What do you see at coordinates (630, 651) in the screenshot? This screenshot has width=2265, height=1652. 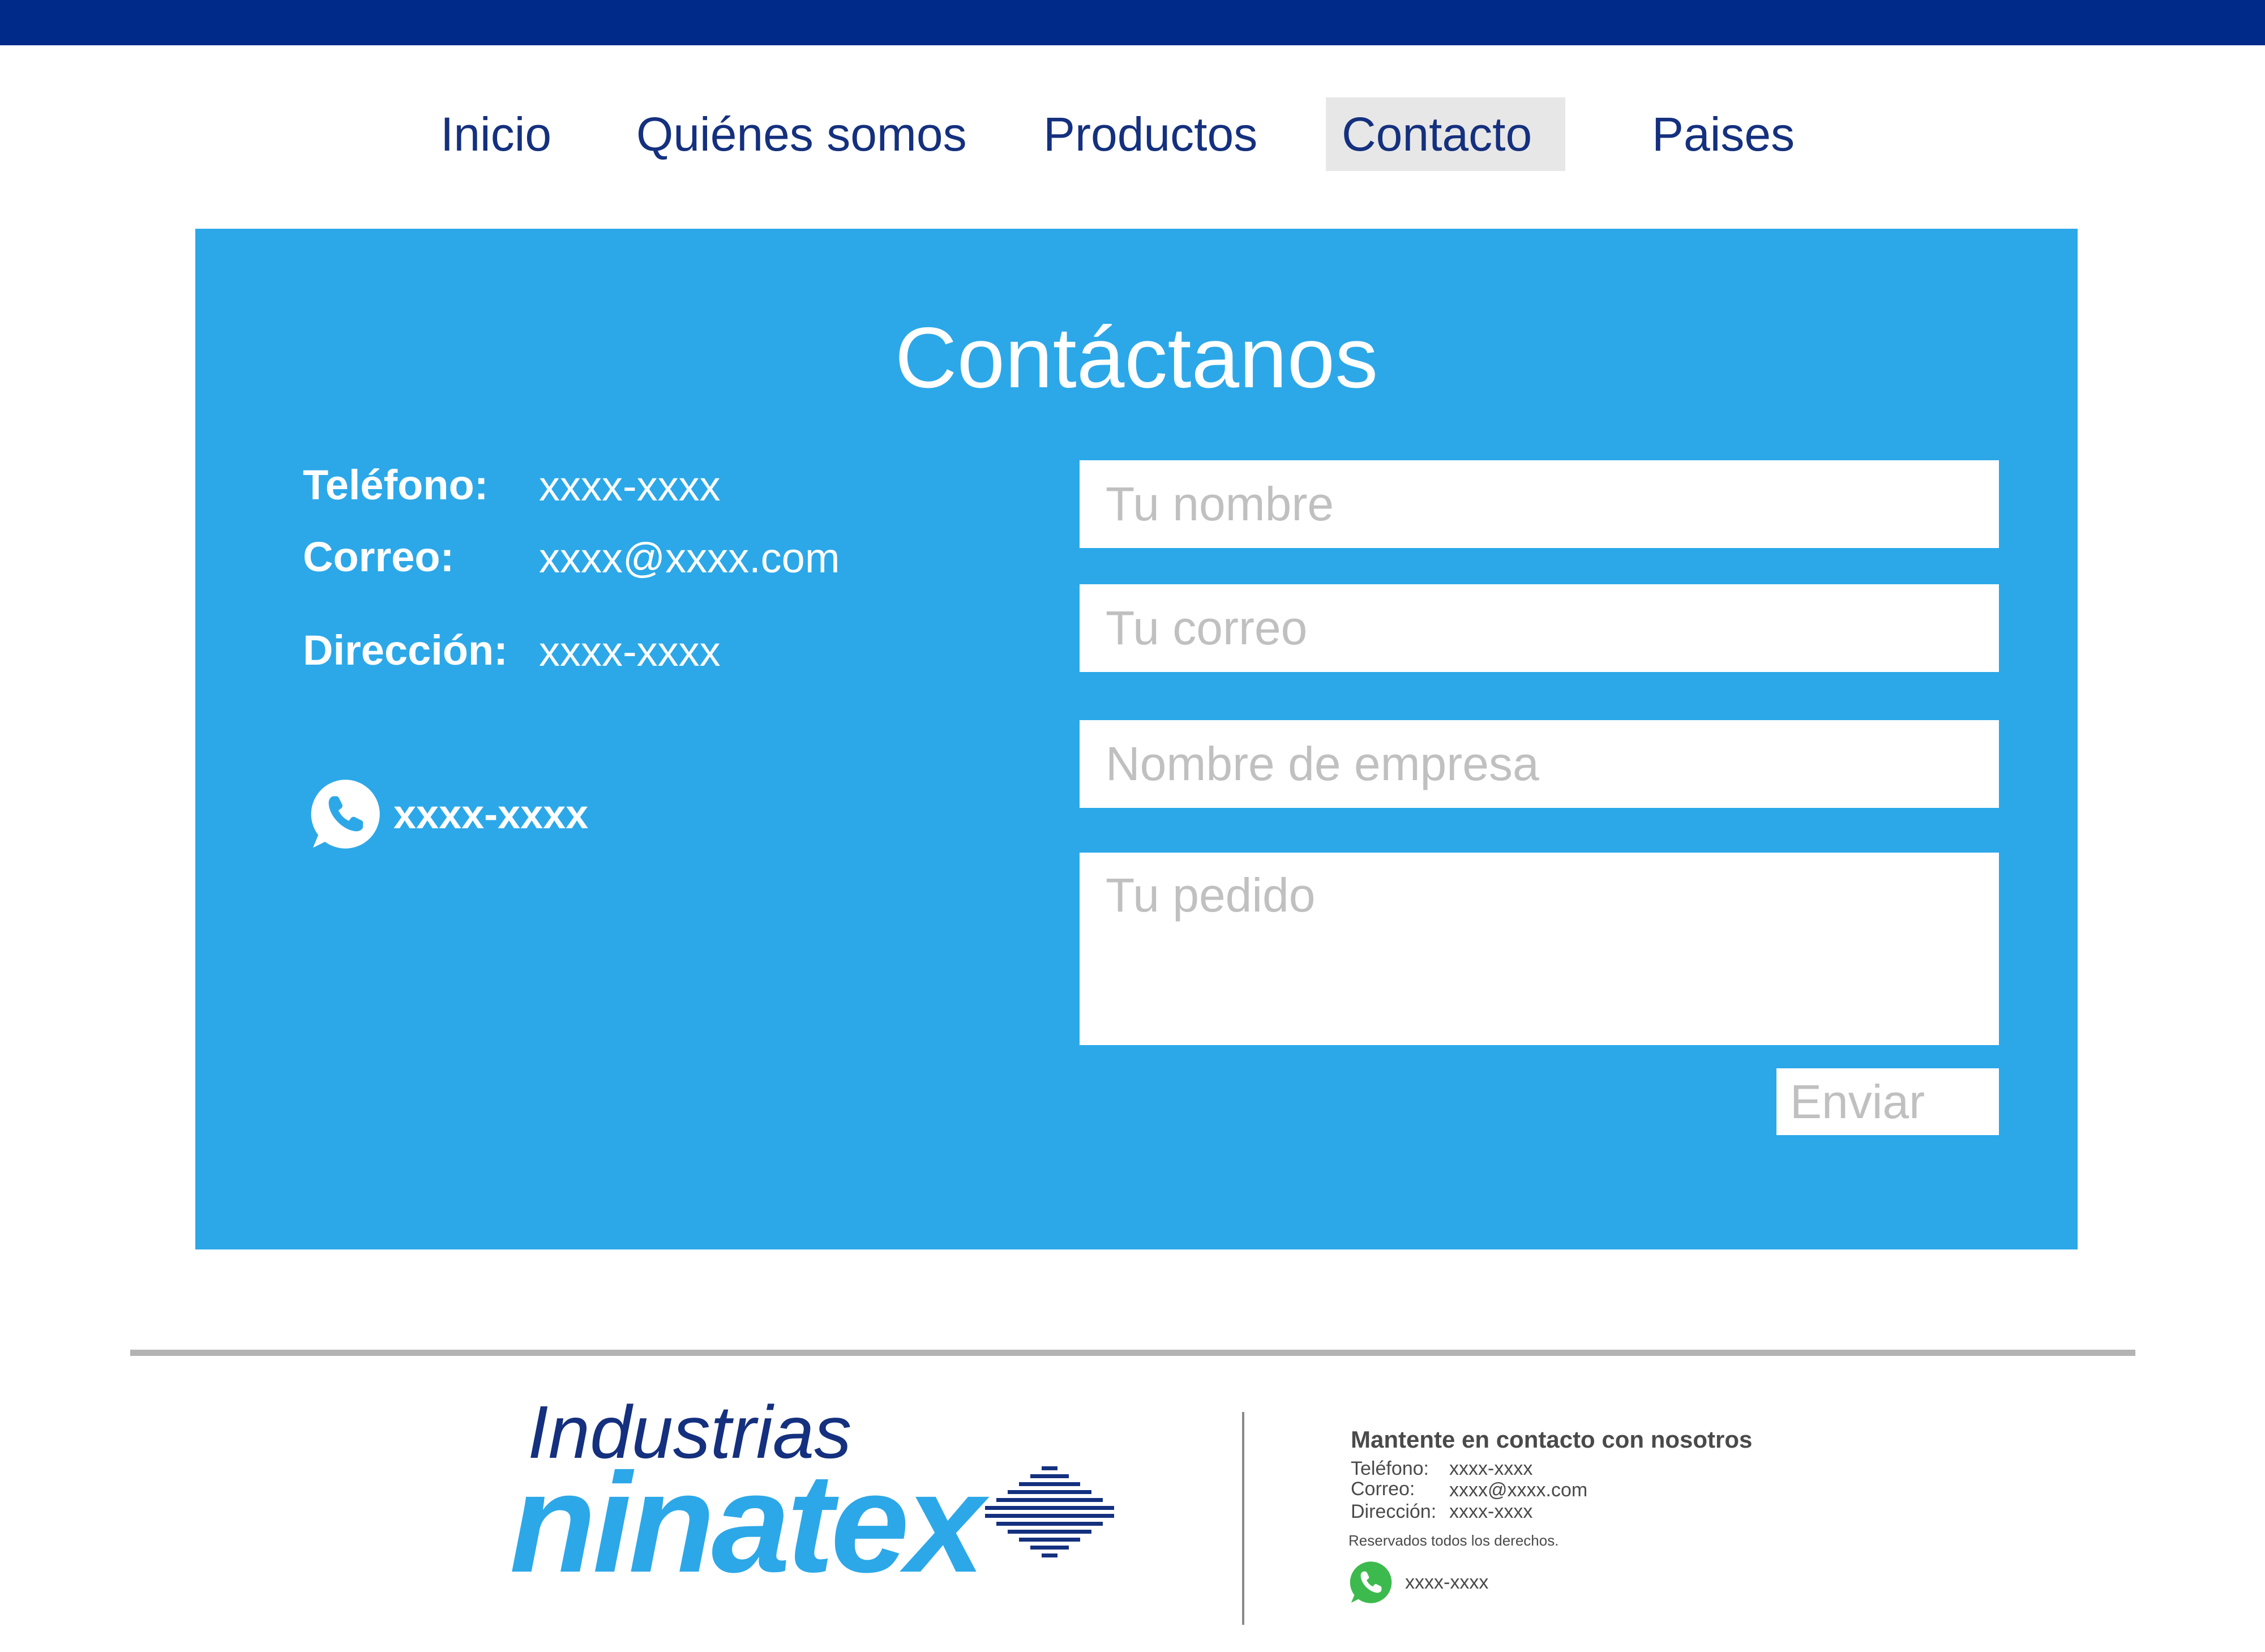 I see `address-value: xxxx-xxxx` at bounding box center [630, 651].